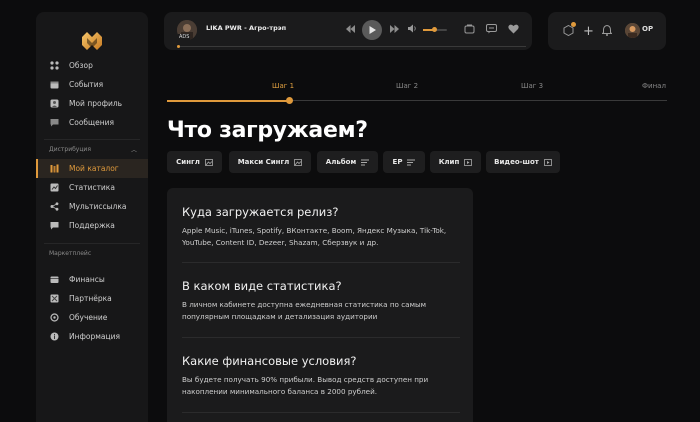  What do you see at coordinates (92, 41) in the screenshot?
I see `logo-icon` at bounding box center [92, 41].